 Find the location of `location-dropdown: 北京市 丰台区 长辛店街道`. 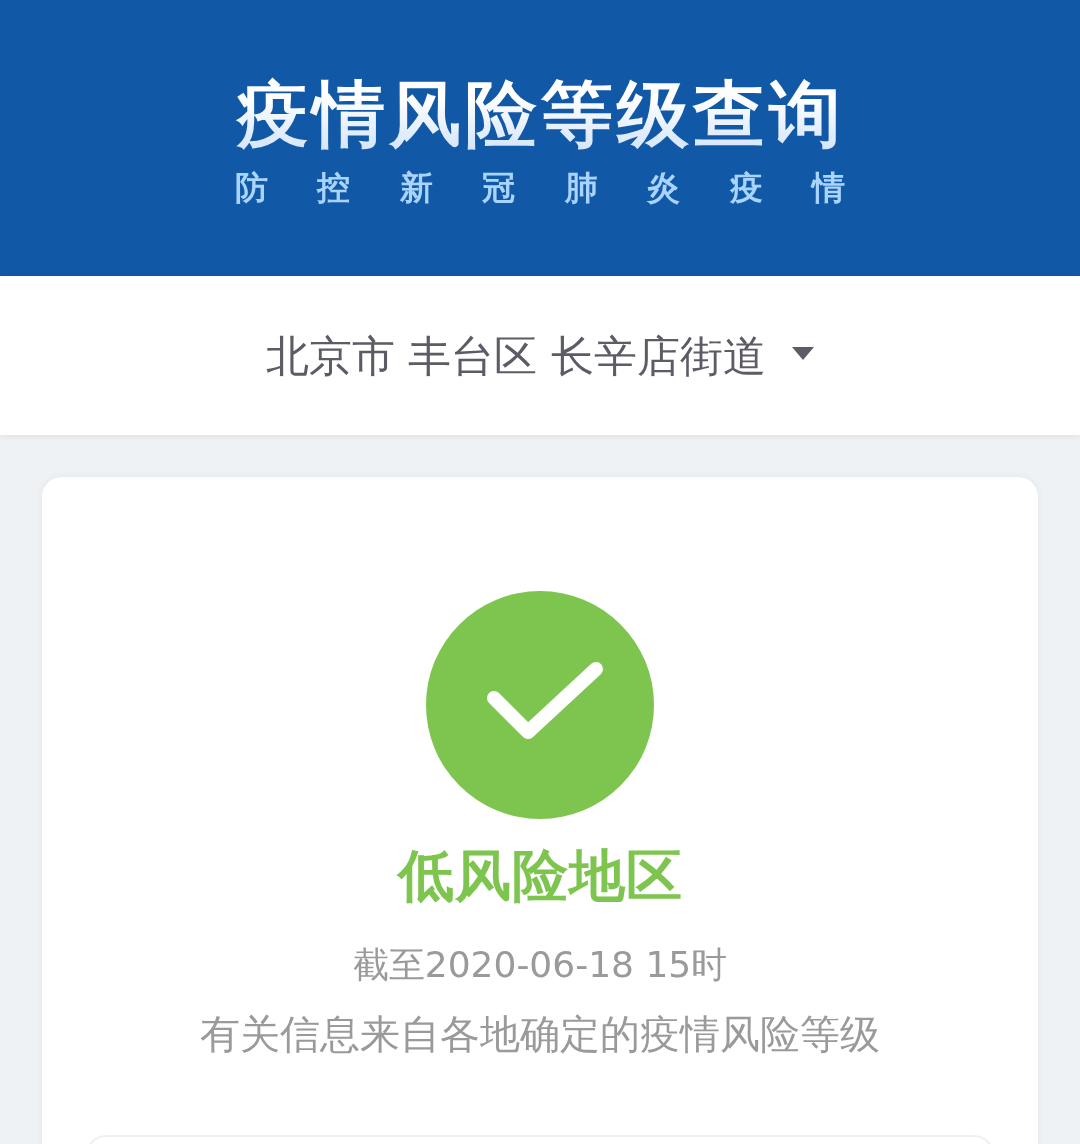

location-dropdown: 北京市 丰台区 长辛店街道 is located at coordinates (540, 355).